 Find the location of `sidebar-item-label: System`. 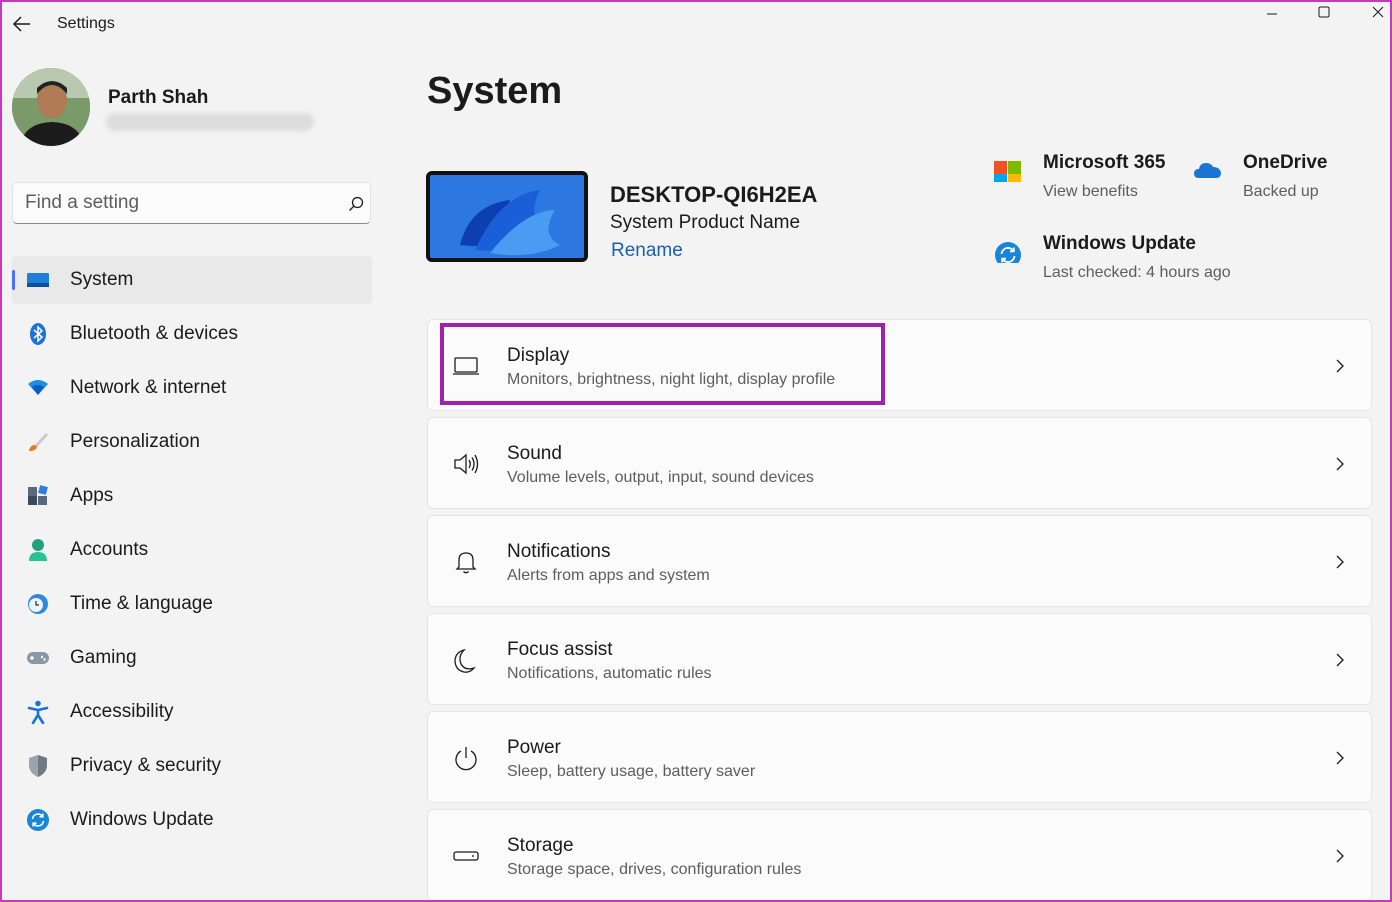

sidebar-item-label: System is located at coordinates (102, 279).